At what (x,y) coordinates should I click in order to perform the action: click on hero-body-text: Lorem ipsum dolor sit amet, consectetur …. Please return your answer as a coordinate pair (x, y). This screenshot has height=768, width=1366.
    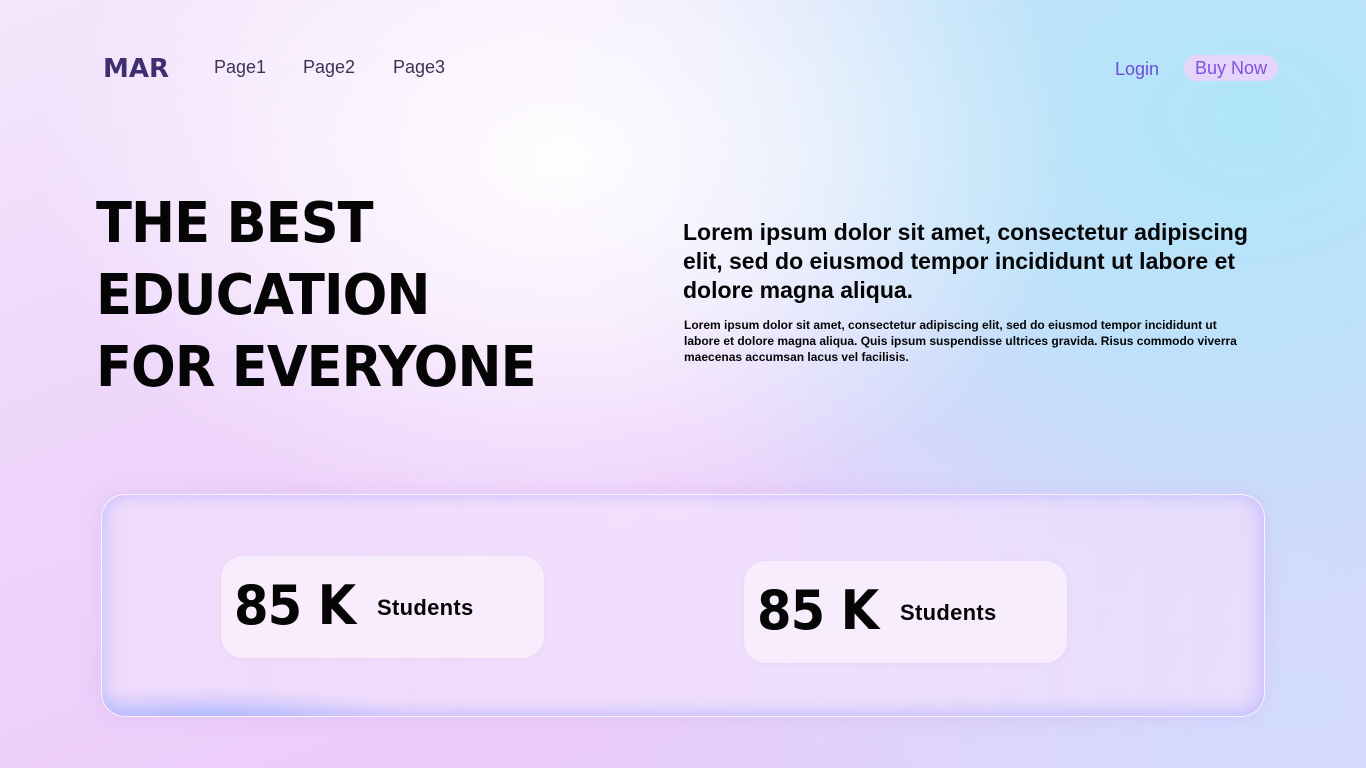
    Looking at the image, I should click on (960, 341).